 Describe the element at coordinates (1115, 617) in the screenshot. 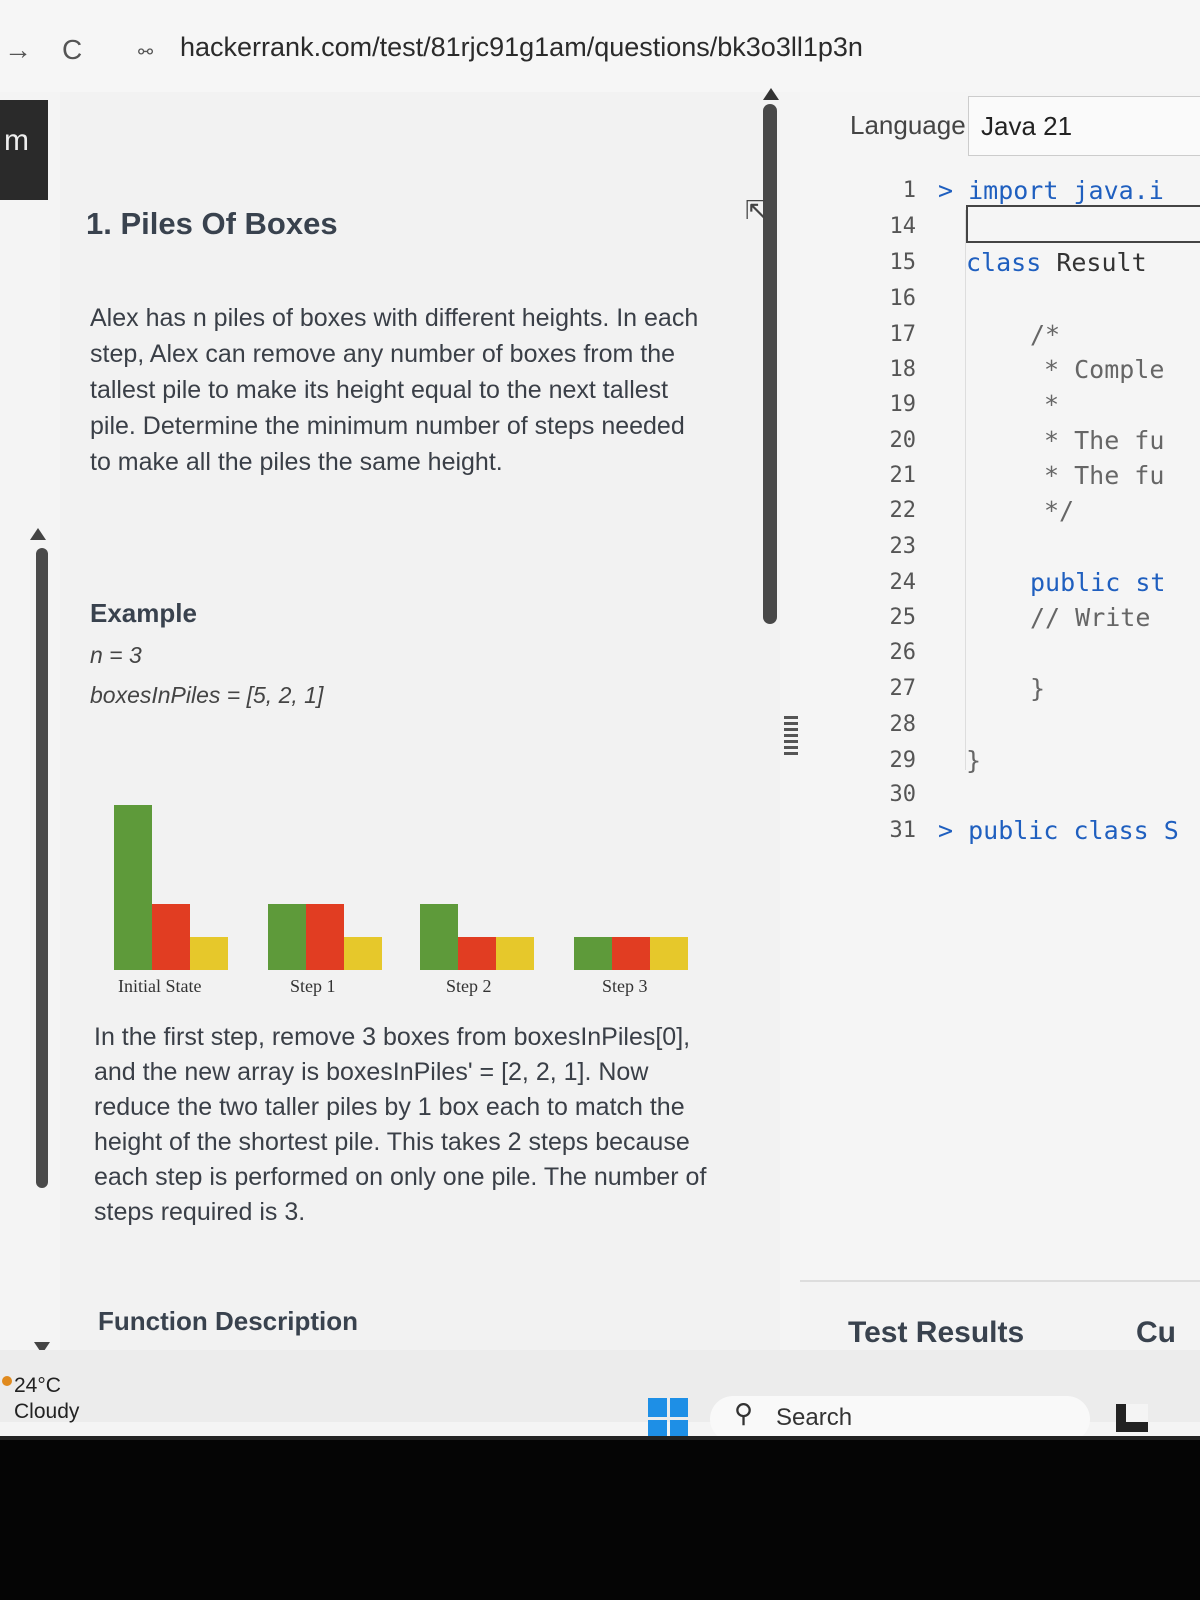

I see `code-line: // Write` at that location.